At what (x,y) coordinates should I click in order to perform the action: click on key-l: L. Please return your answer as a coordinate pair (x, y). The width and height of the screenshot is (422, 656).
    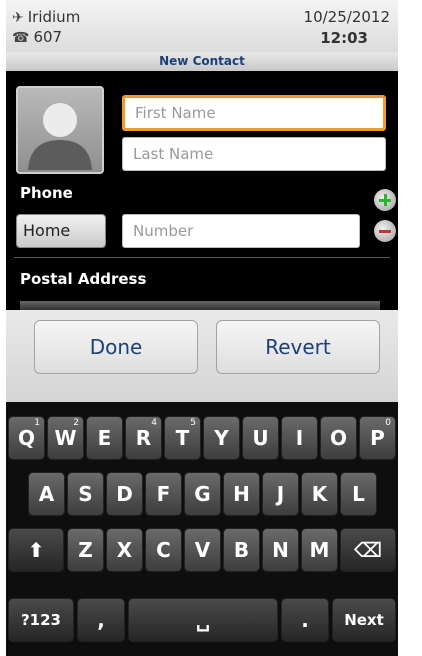
    Looking at the image, I should click on (358, 494).